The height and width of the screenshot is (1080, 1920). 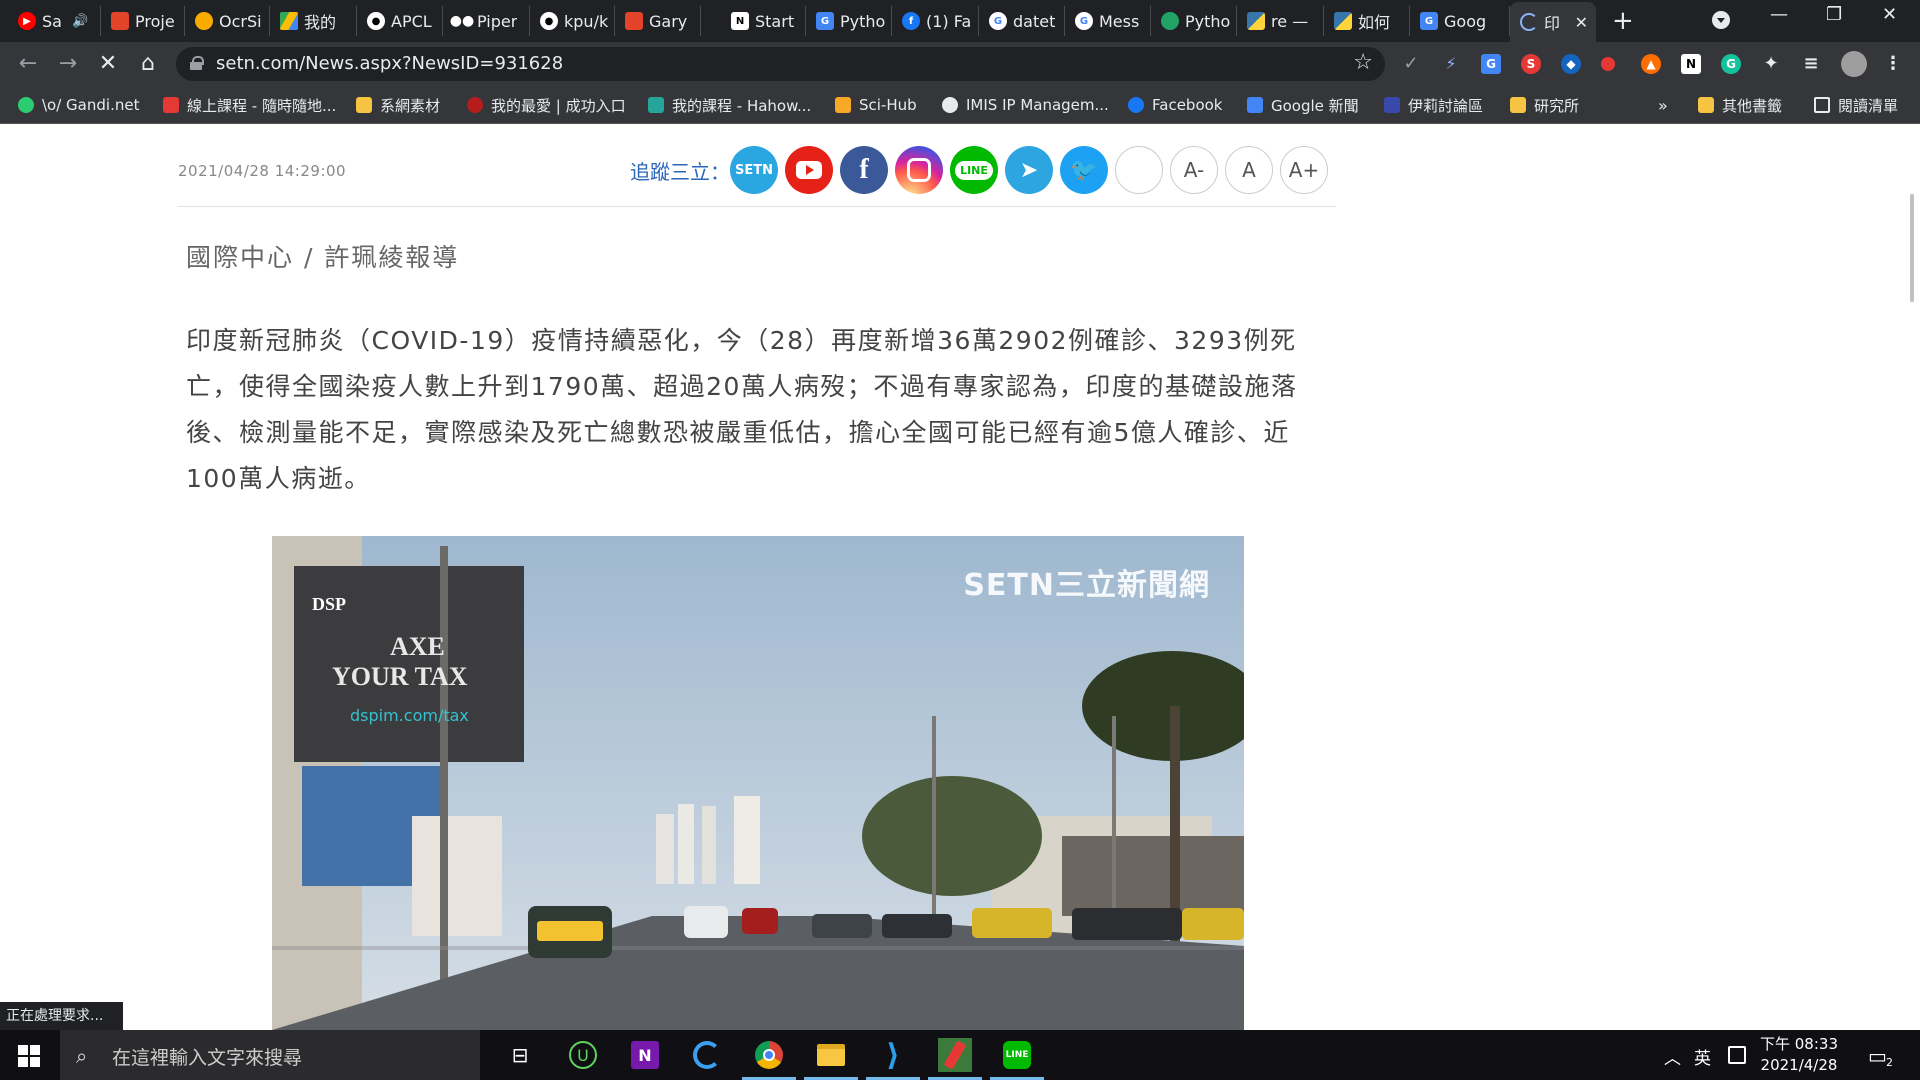 What do you see at coordinates (864, 170) in the screenshot?
I see `facebook-social-button: f` at bounding box center [864, 170].